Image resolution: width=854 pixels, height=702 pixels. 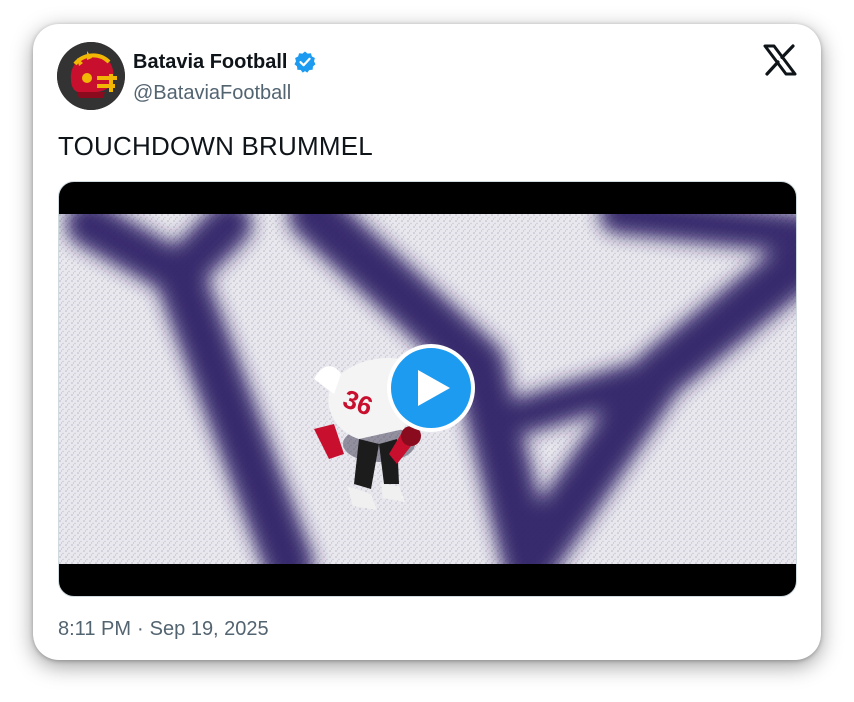 I want to click on tweet-timestamp: 8:11 PM · Sep 19, 2025, so click(x=163, y=629).